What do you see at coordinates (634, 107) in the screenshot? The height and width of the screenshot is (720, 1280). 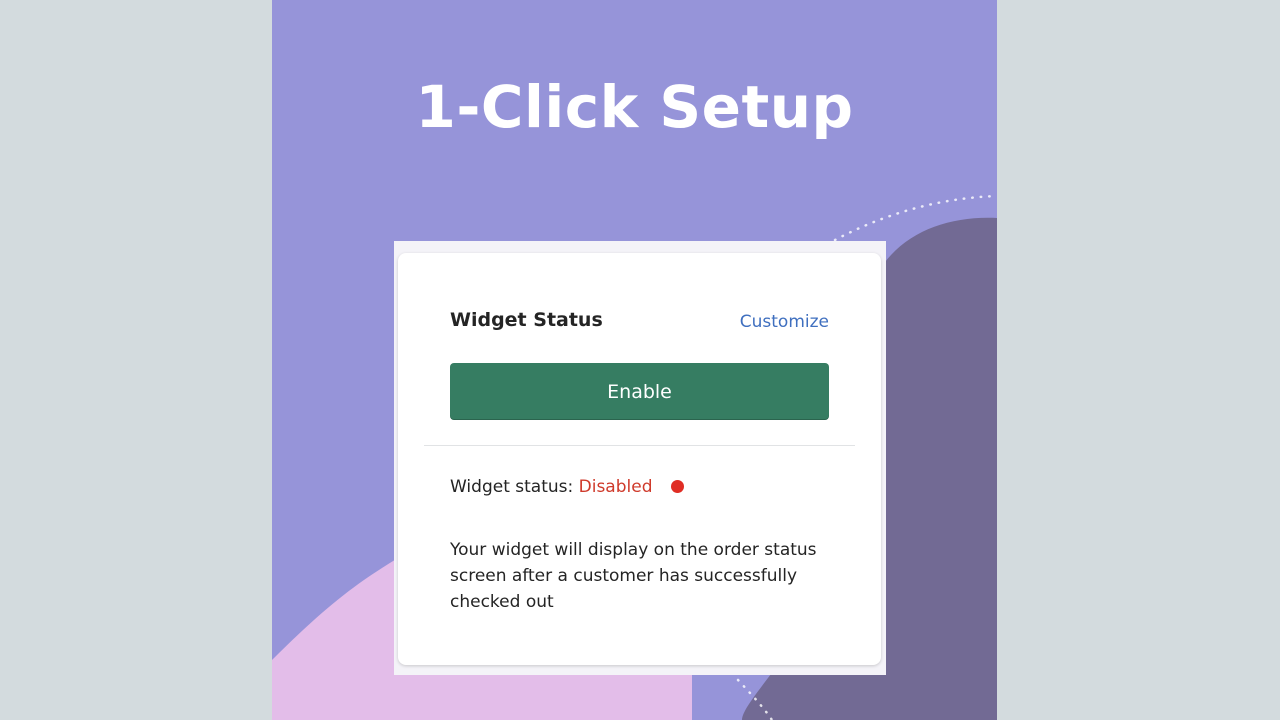 I see `hero-title: 1-Click Setup` at bounding box center [634, 107].